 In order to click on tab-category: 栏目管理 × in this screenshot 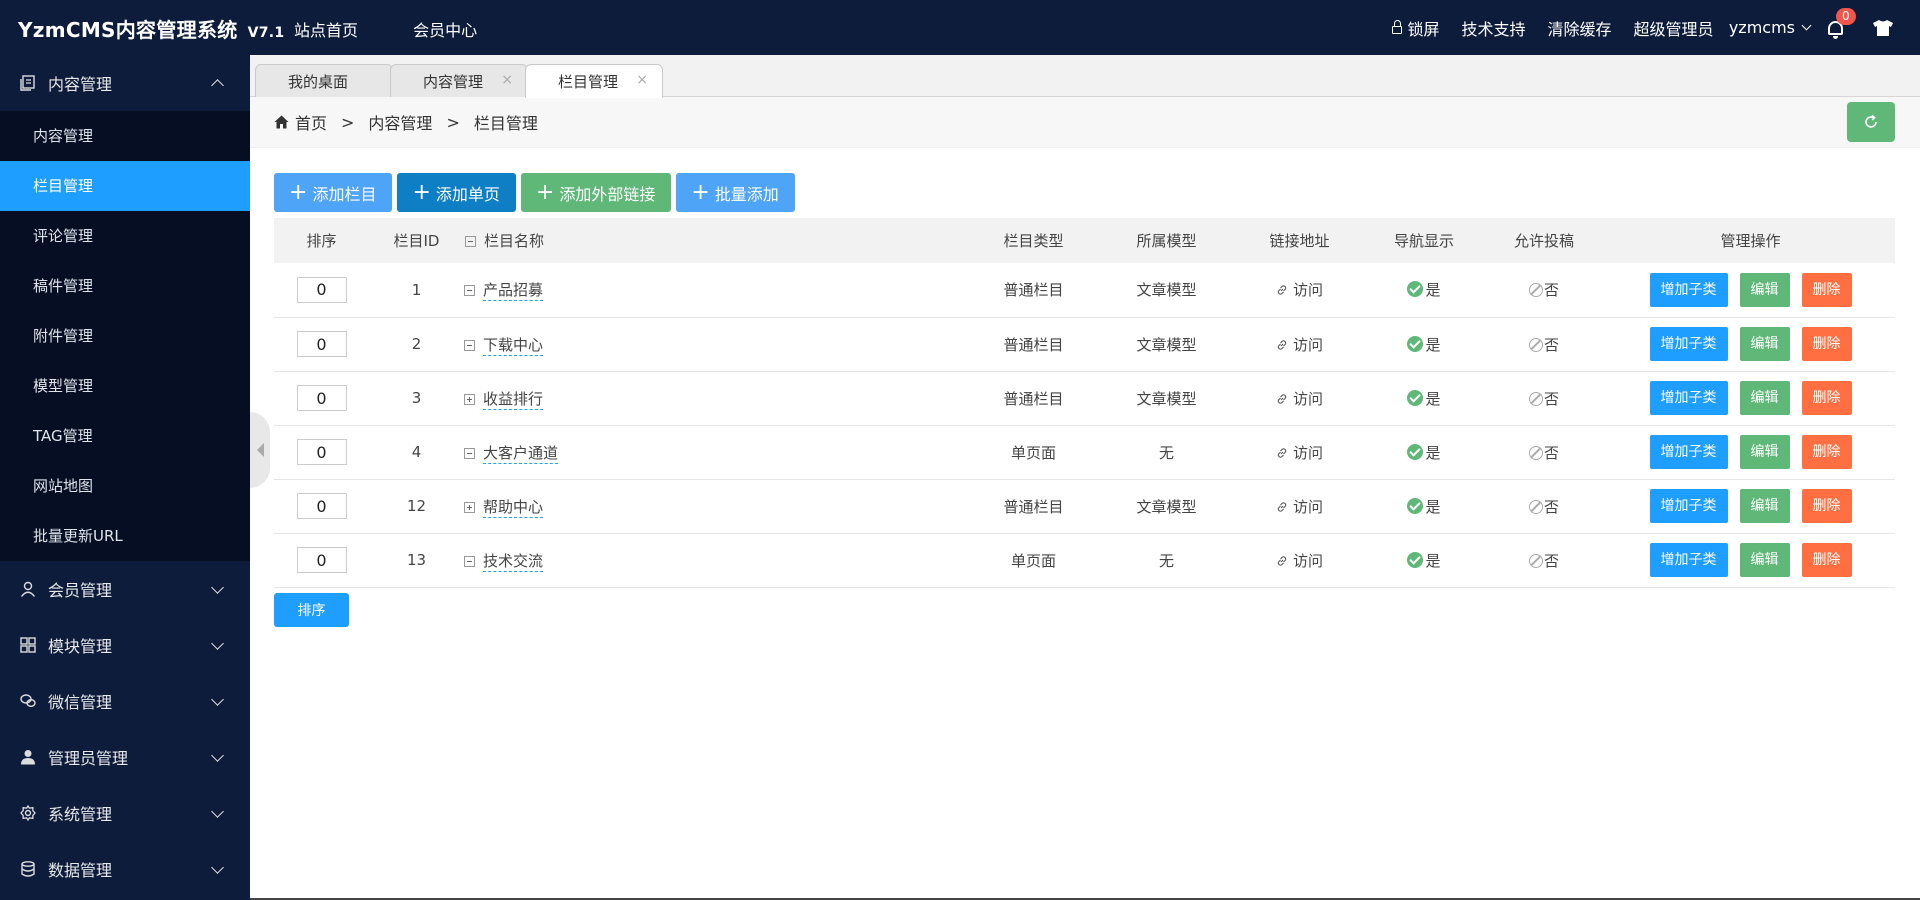, I will do `click(594, 81)`.